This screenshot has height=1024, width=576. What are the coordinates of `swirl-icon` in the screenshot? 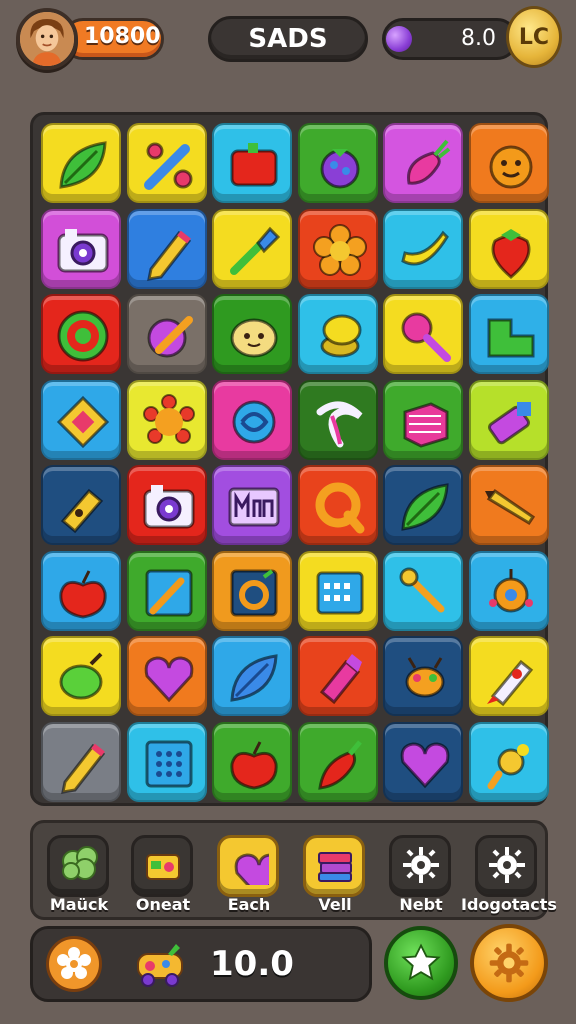 It's located at (254, 421).